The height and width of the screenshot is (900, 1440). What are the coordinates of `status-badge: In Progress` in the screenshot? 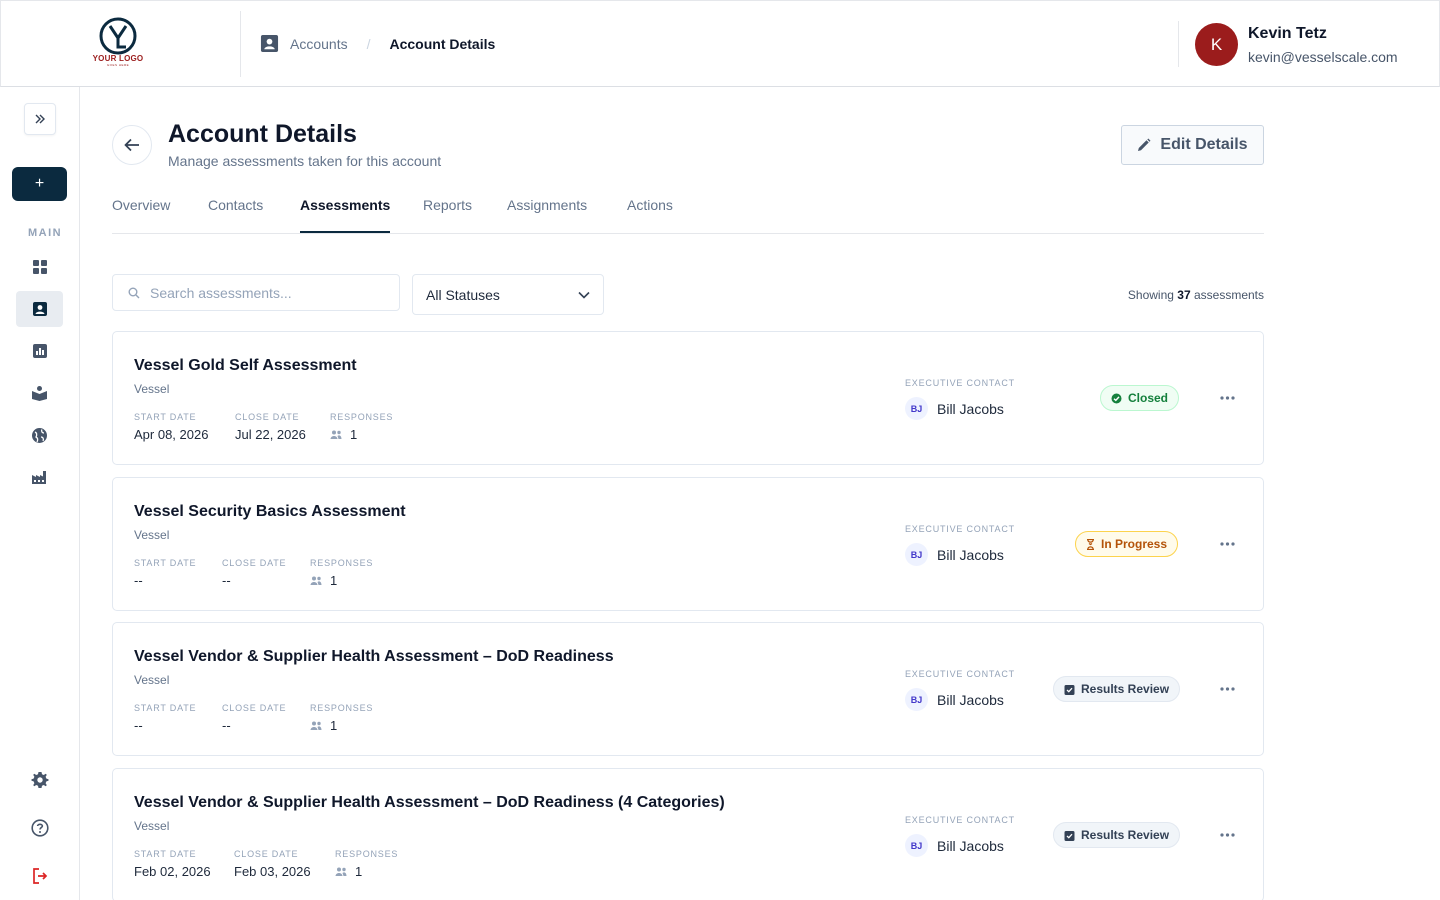 It's located at (1127, 544).